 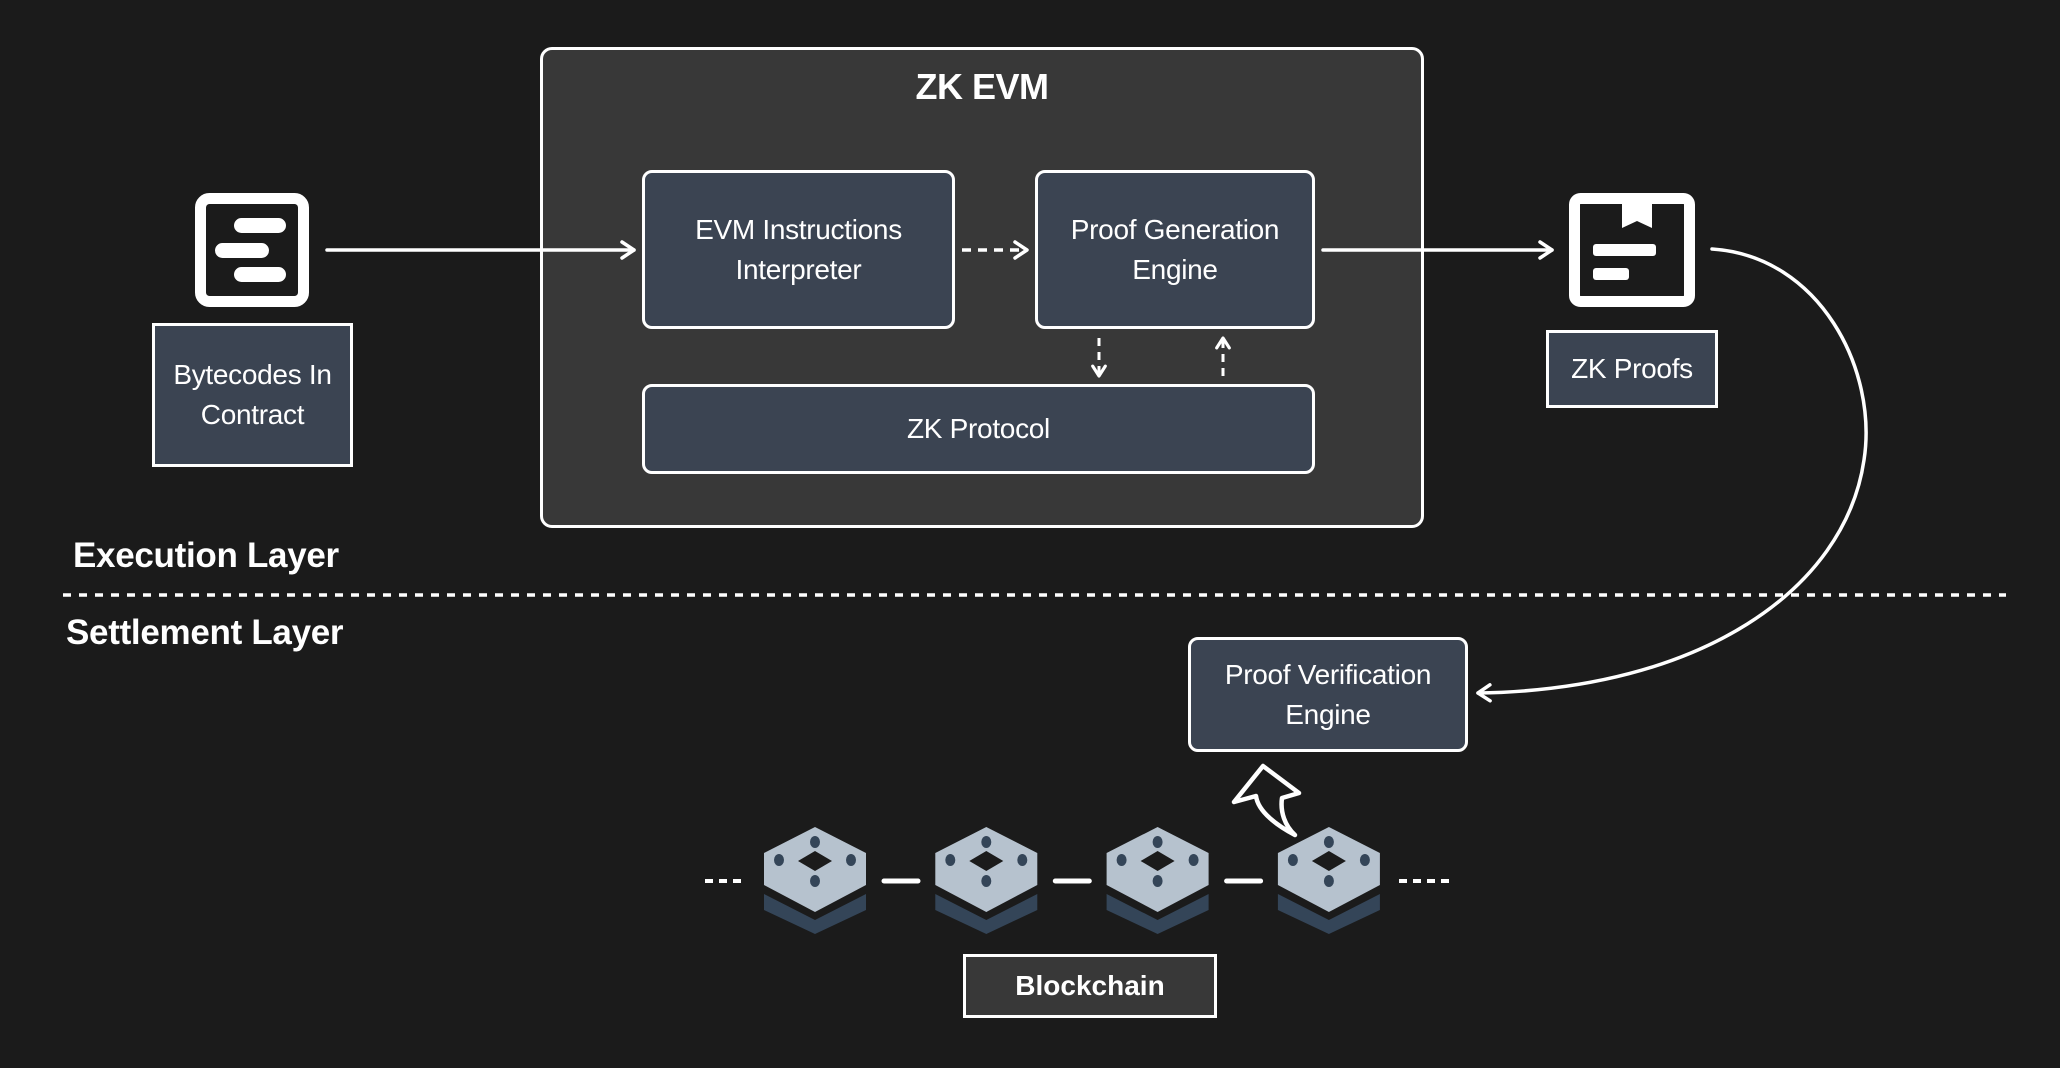 I want to click on curved-up-arrow-icon, so click(x=1266, y=800).